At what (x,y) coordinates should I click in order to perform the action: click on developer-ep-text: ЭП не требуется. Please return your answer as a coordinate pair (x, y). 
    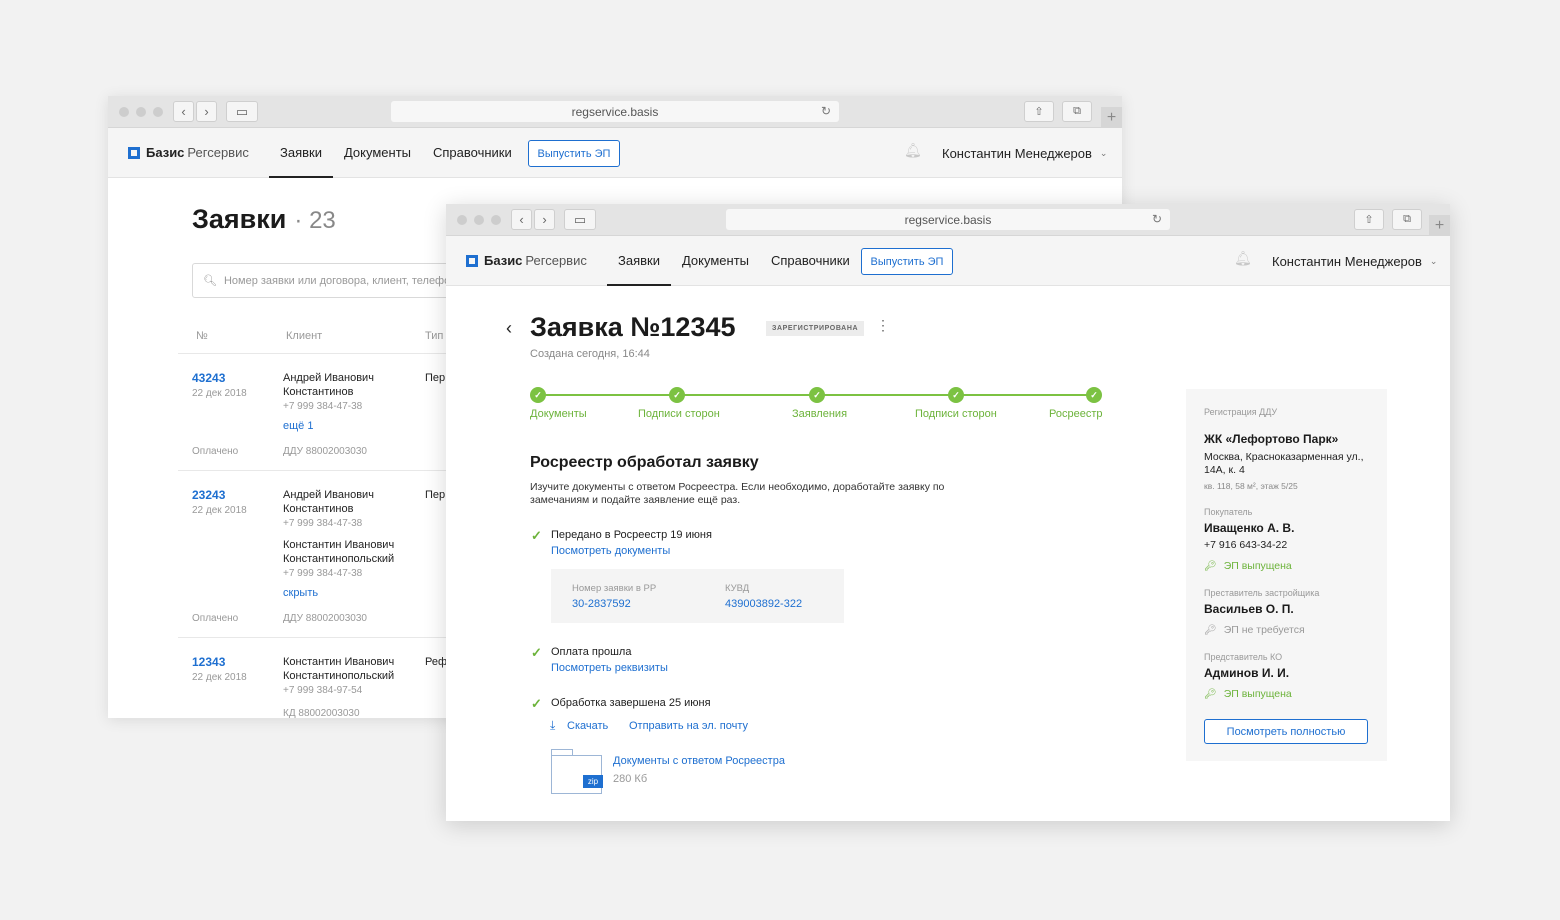
    Looking at the image, I should click on (1264, 630).